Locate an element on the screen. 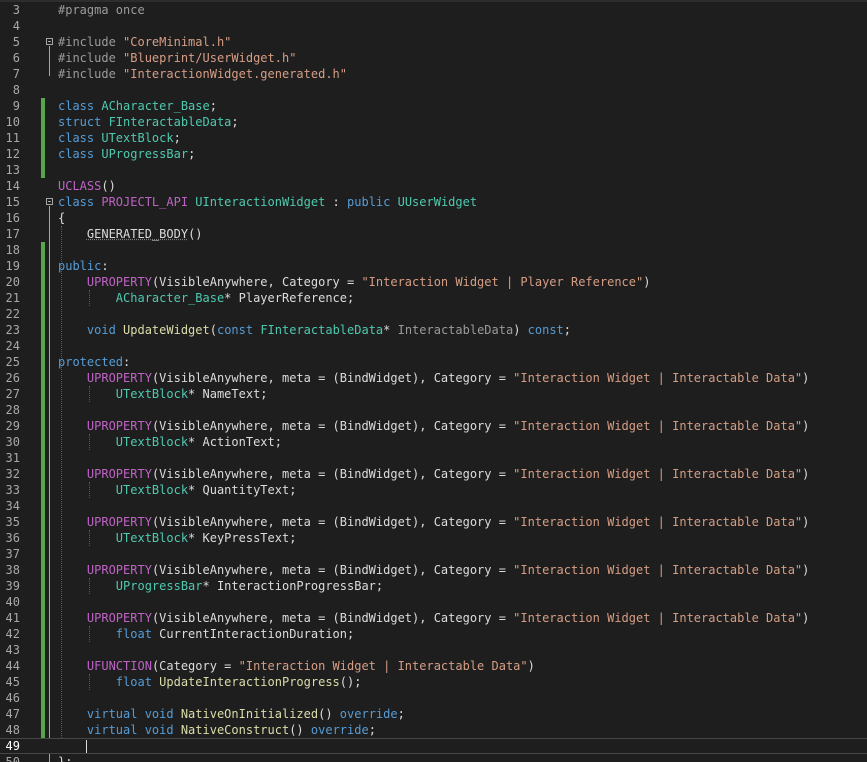 Image resolution: width=867 pixels, height=762 pixels. line-code: #include "CoreMinimal.h" is located at coordinates (144, 42).